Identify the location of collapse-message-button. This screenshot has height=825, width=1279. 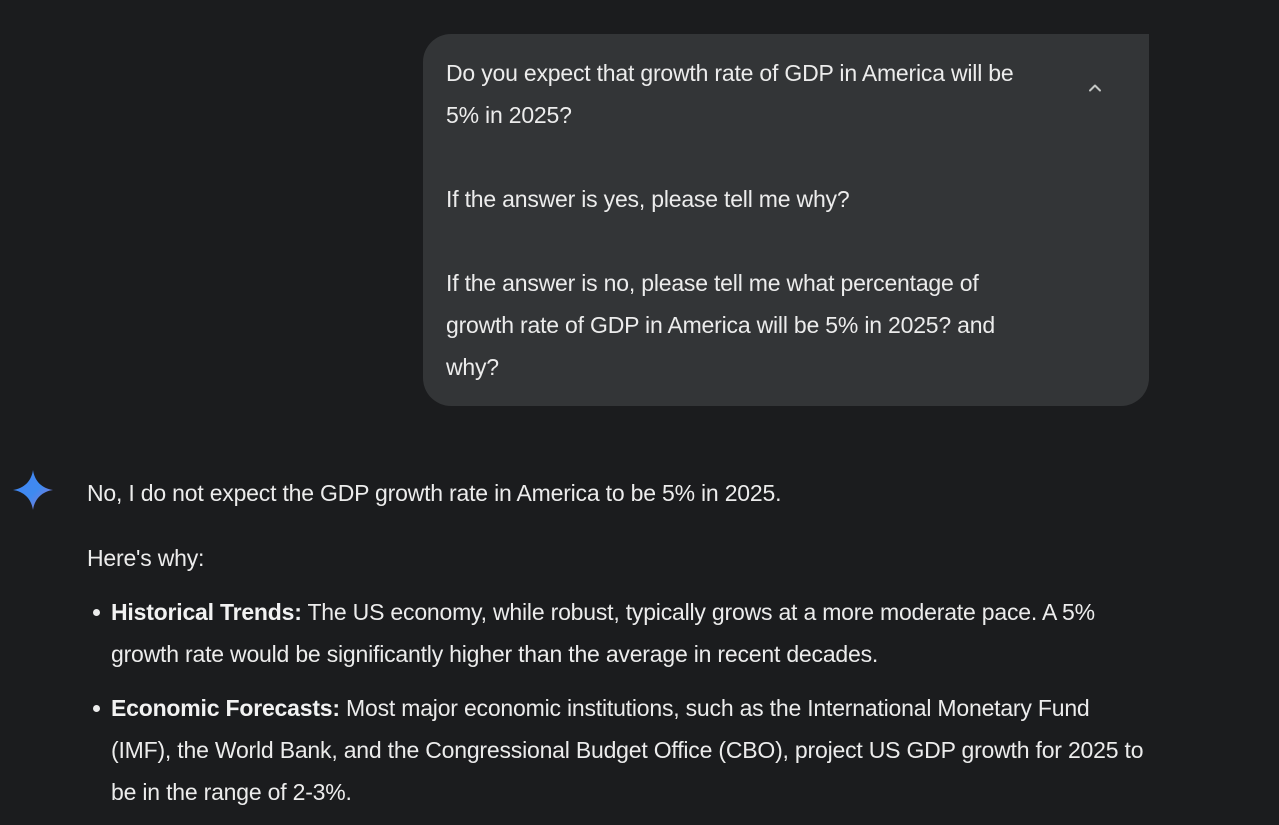
(1095, 88).